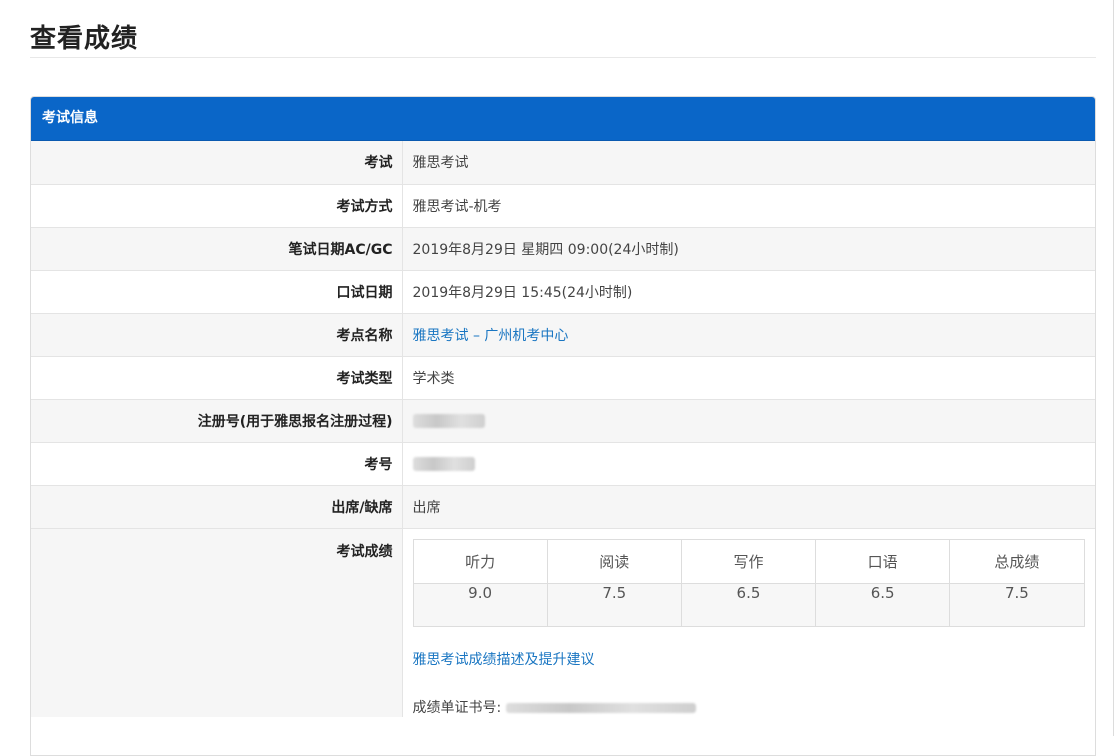 Image resolution: width=1116 pixels, height=756 pixels. Describe the element at coordinates (883, 604) in the screenshot. I see `score-value-speaking: 6.5` at that location.